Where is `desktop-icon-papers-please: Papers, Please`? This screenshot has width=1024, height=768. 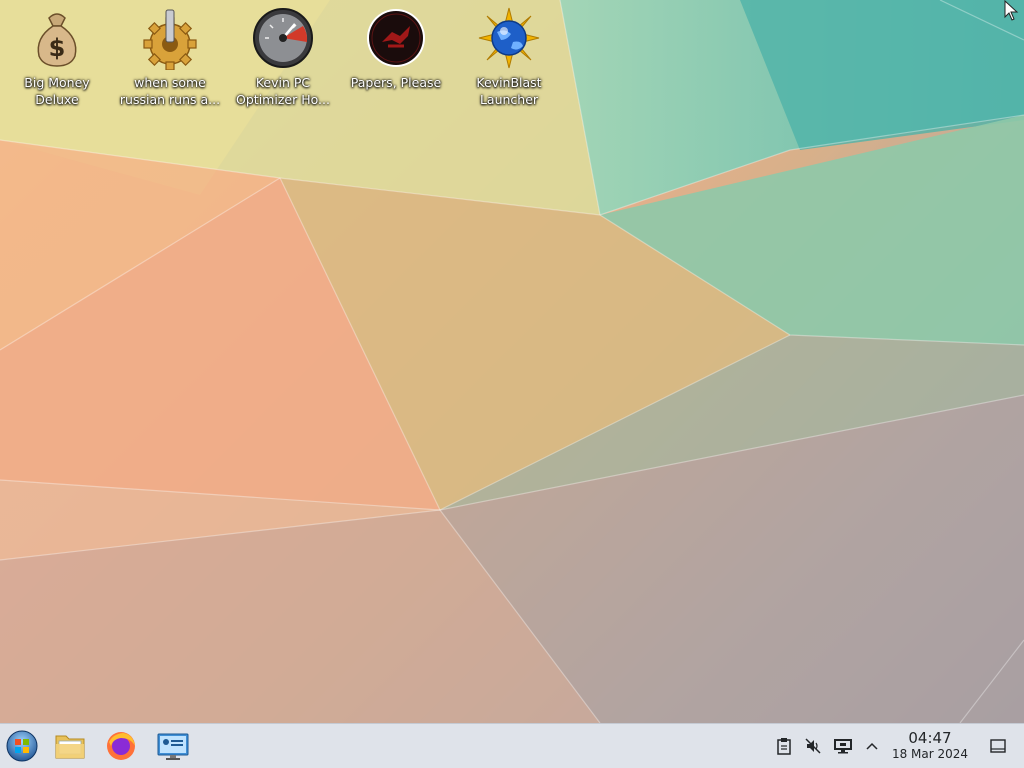
desktop-icon-papers-please: Papers, Please is located at coordinates (396, 48).